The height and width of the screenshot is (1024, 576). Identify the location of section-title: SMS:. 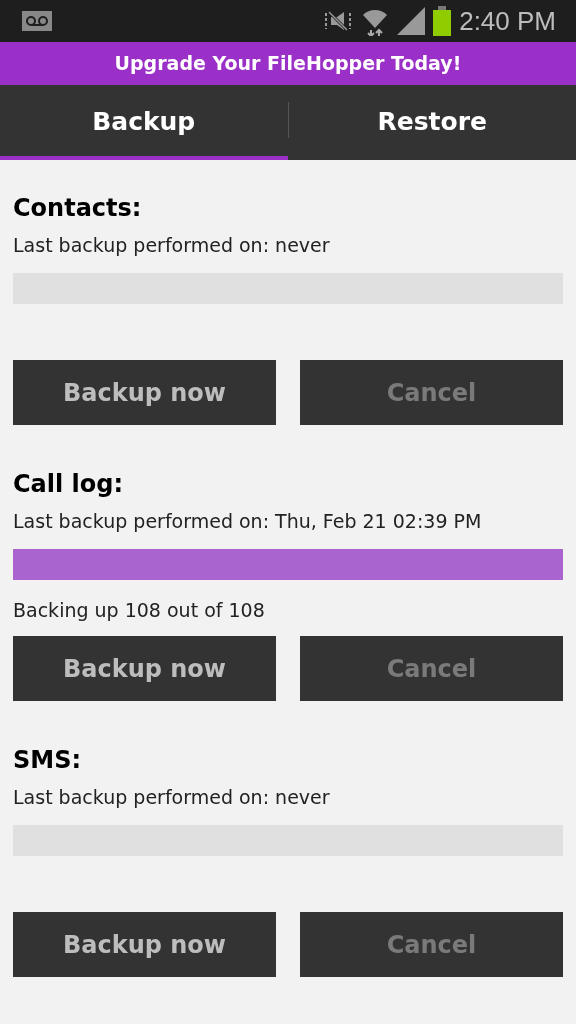
(48, 760).